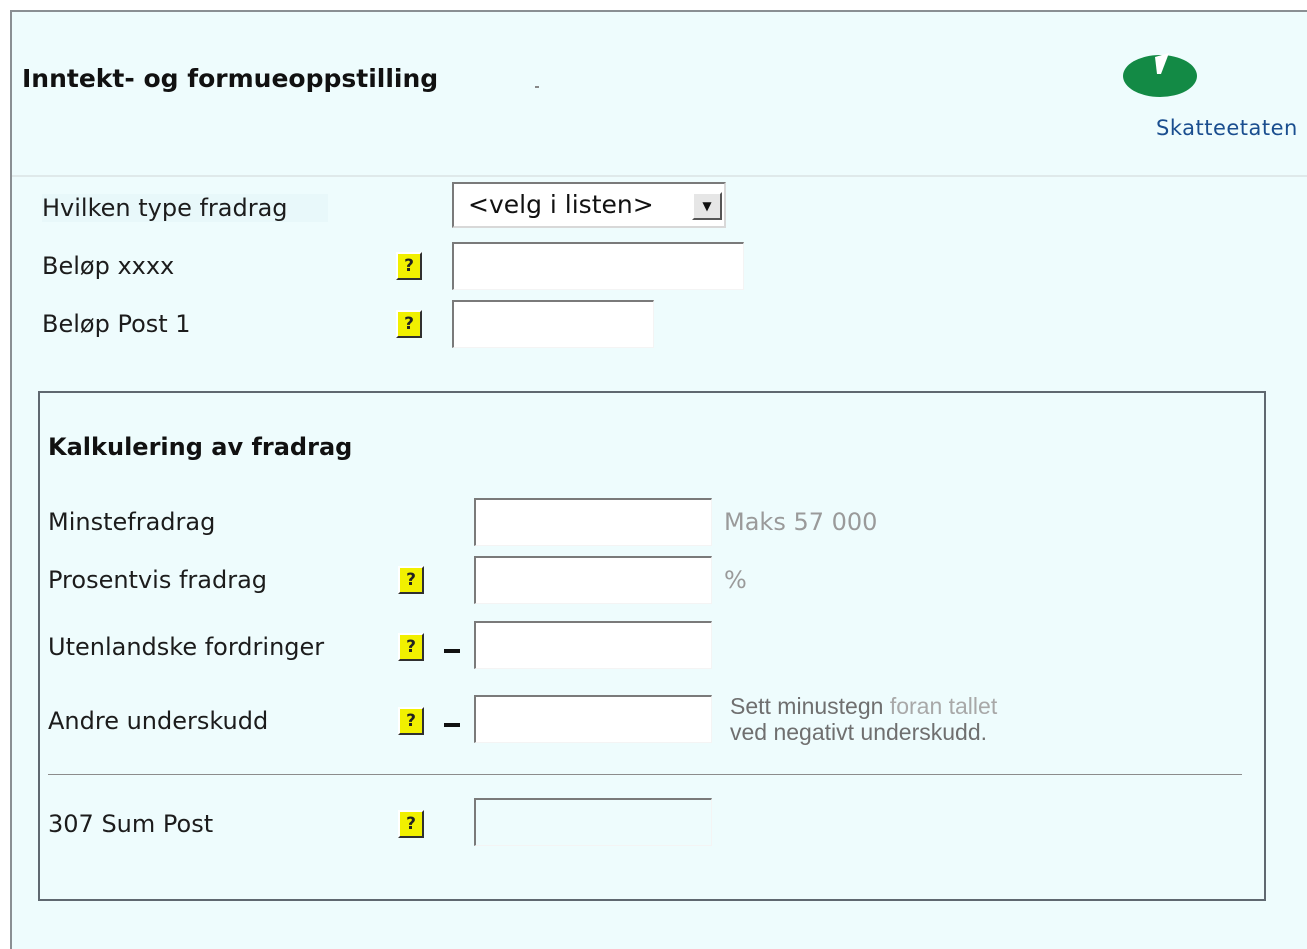 This screenshot has width=1307, height=949. I want to click on sum-post-output, so click(593, 822).